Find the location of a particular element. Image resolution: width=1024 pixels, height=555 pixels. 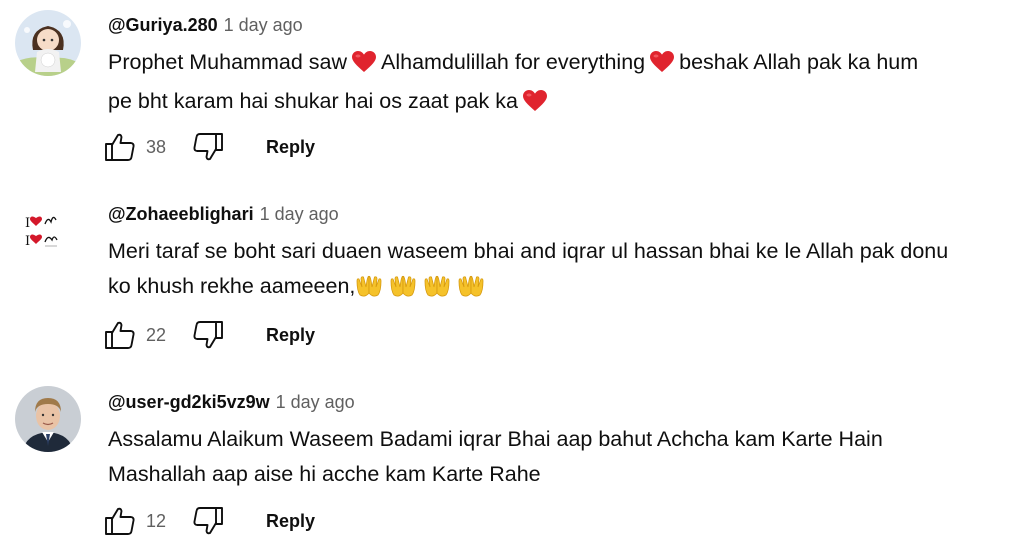

like-count: 22 is located at coordinates (156, 335).